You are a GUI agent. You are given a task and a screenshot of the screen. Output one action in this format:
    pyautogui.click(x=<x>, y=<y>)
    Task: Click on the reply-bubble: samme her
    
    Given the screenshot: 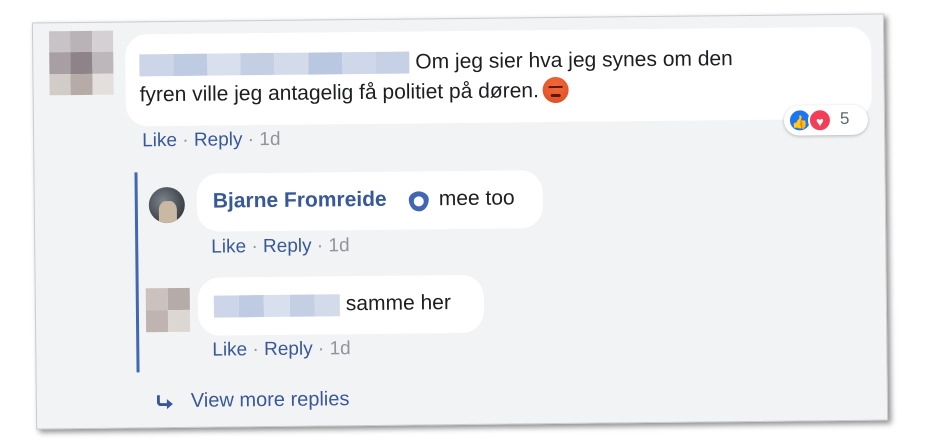 What is the action you would take?
    pyautogui.click(x=341, y=305)
    